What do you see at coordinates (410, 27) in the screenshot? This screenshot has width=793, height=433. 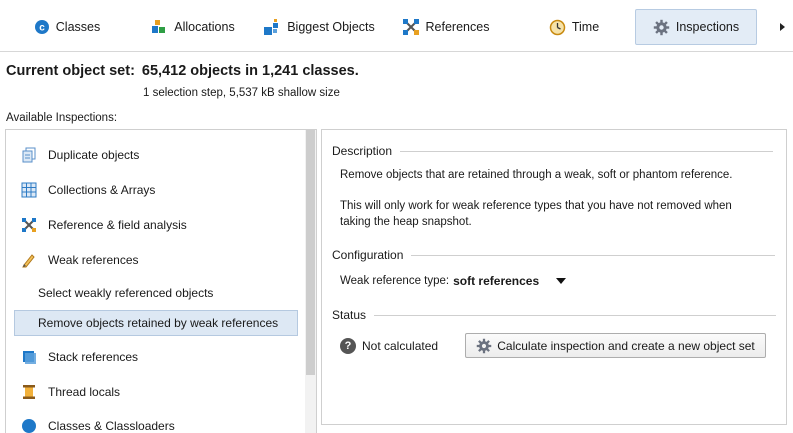 I see `references-icon` at bounding box center [410, 27].